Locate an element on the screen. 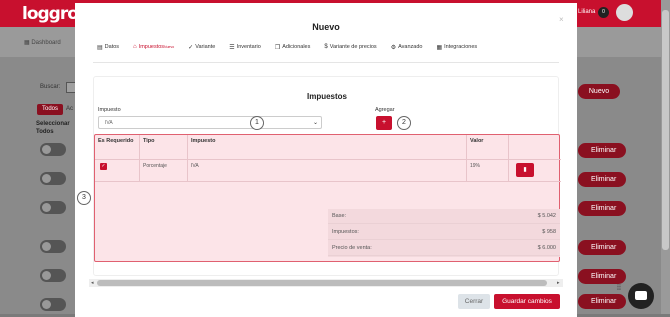 The image size is (670, 317). chat-icon is located at coordinates (641, 296).